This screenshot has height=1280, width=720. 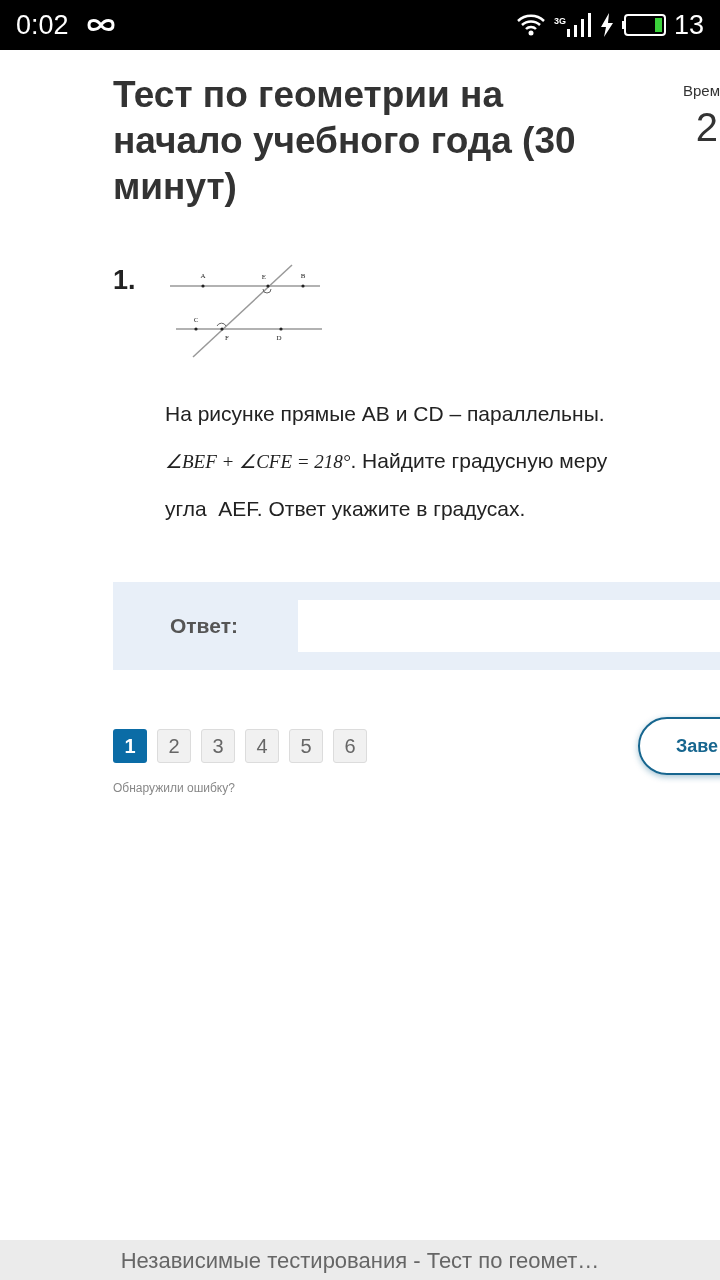 I want to click on angle-formula: ∠BEF + ∠CFE = 218°, so click(x=258, y=462).